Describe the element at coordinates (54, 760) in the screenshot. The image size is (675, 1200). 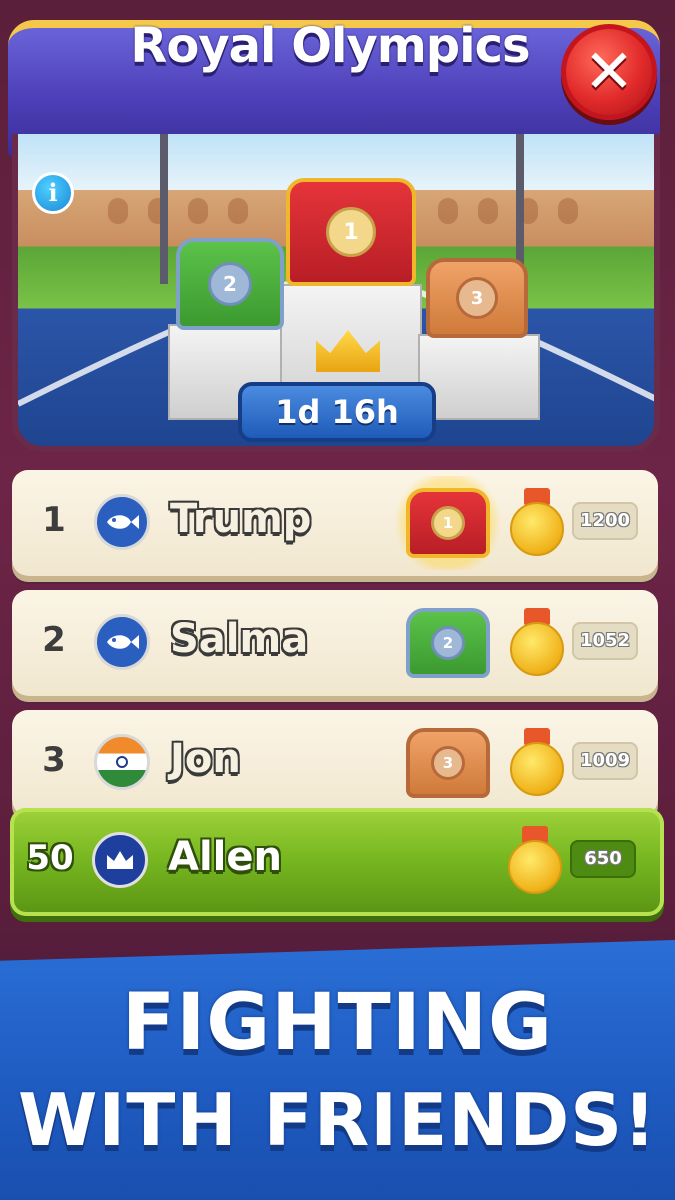
I see `rank-number: 3` at that location.